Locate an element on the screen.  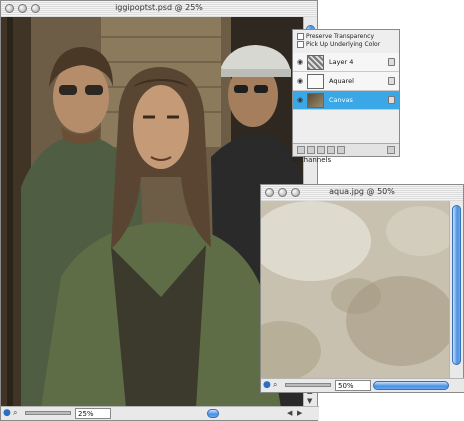
scroll-left-arrow-icon: ◀ is located at coordinates (289, 413).